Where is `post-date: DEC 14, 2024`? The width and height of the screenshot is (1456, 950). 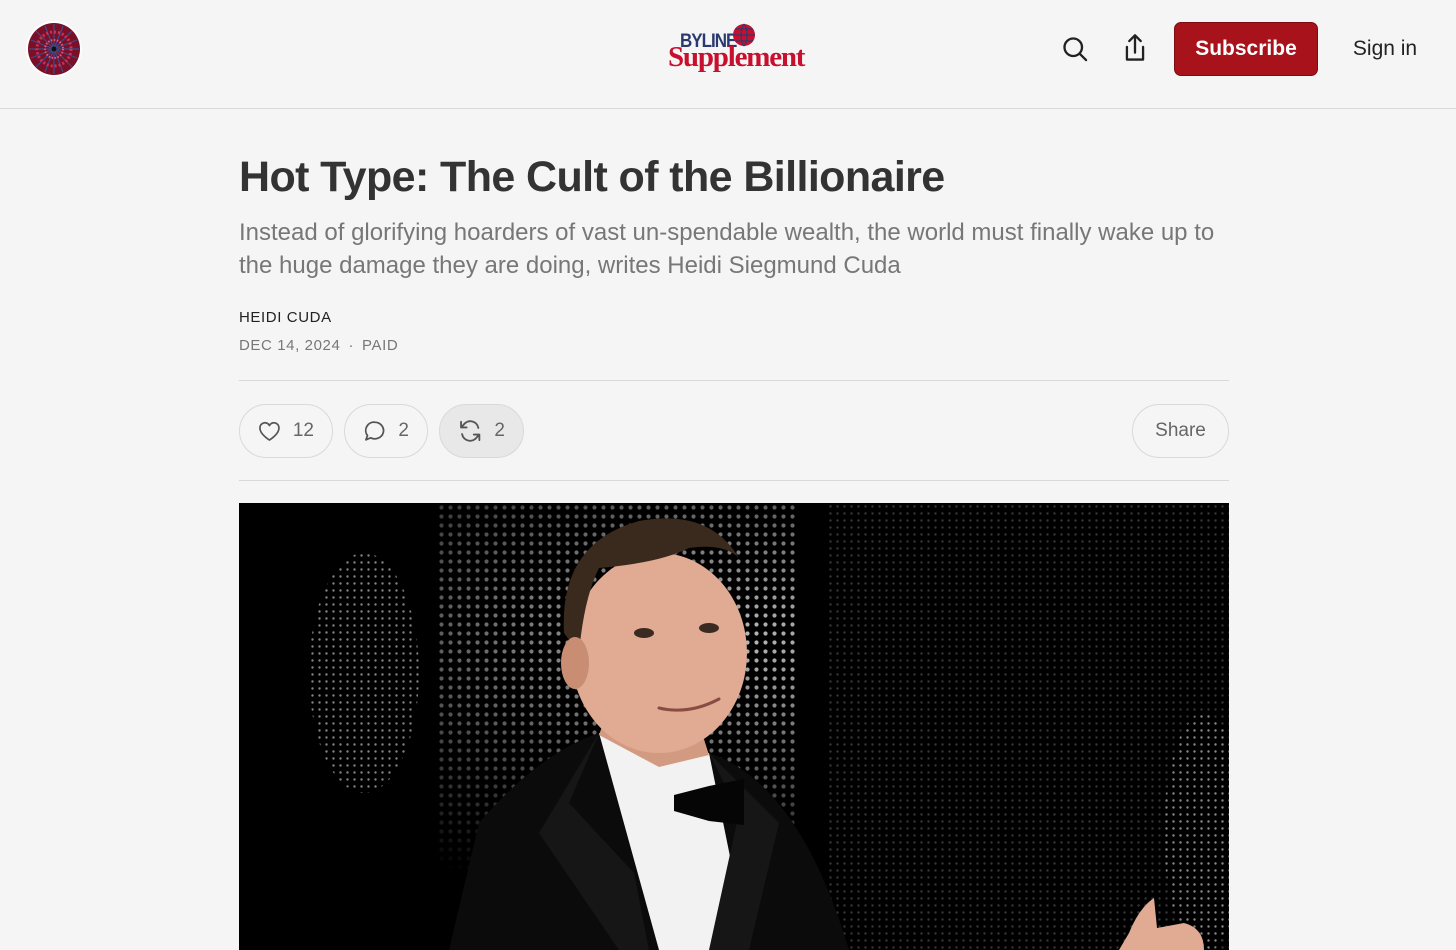
post-date: DEC 14, 2024 is located at coordinates (290, 345).